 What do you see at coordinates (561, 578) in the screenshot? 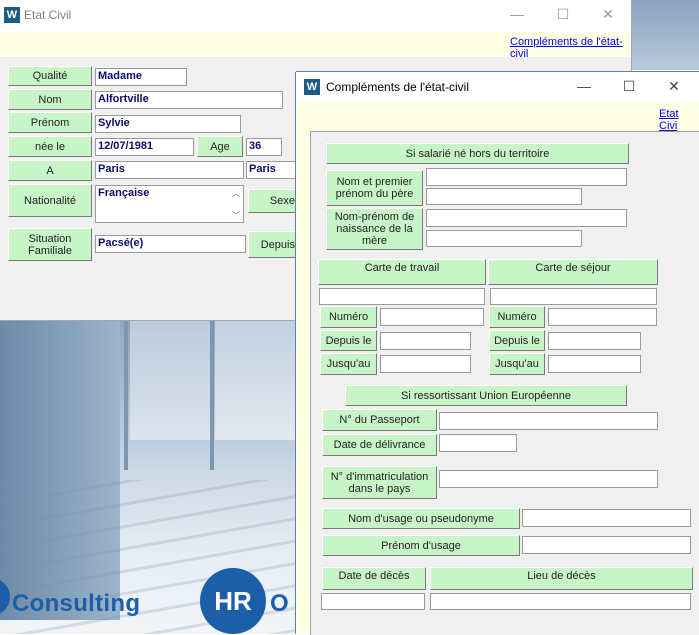
I see `lieu-deces-label: Lieu de décès` at bounding box center [561, 578].